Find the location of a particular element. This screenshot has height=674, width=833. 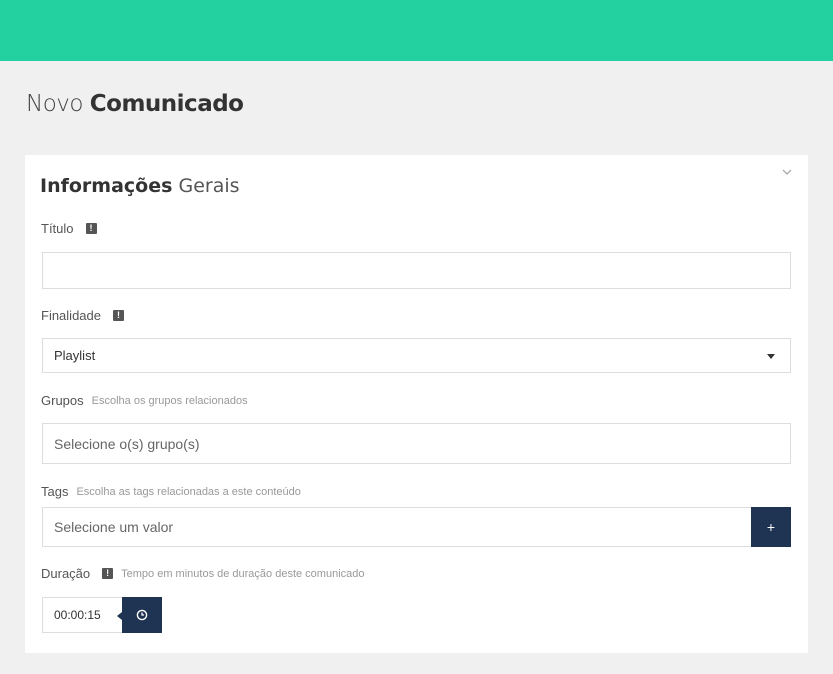

duracao-label-text: Duração is located at coordinates (66, 573).